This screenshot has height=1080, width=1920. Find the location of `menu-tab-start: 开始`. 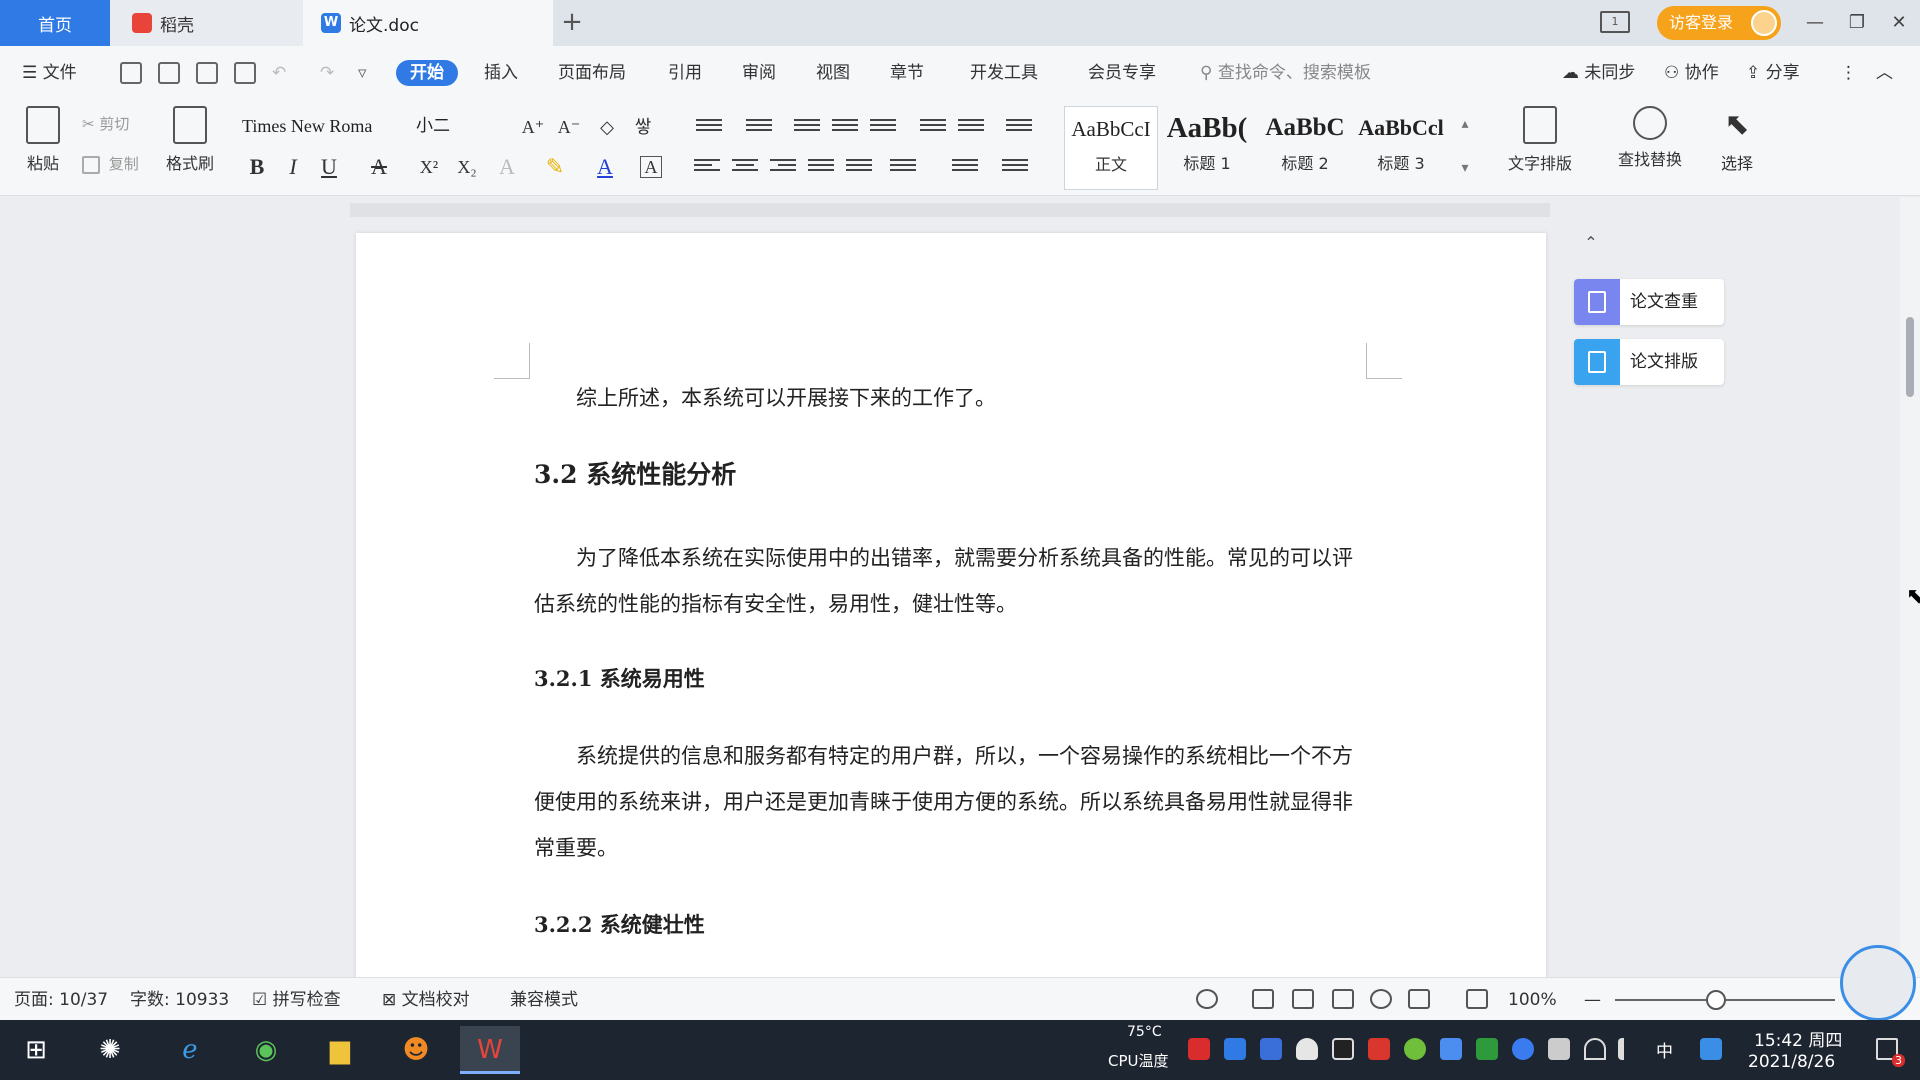

menu-tab-start: 开始 is located at coordinates (427, 73).